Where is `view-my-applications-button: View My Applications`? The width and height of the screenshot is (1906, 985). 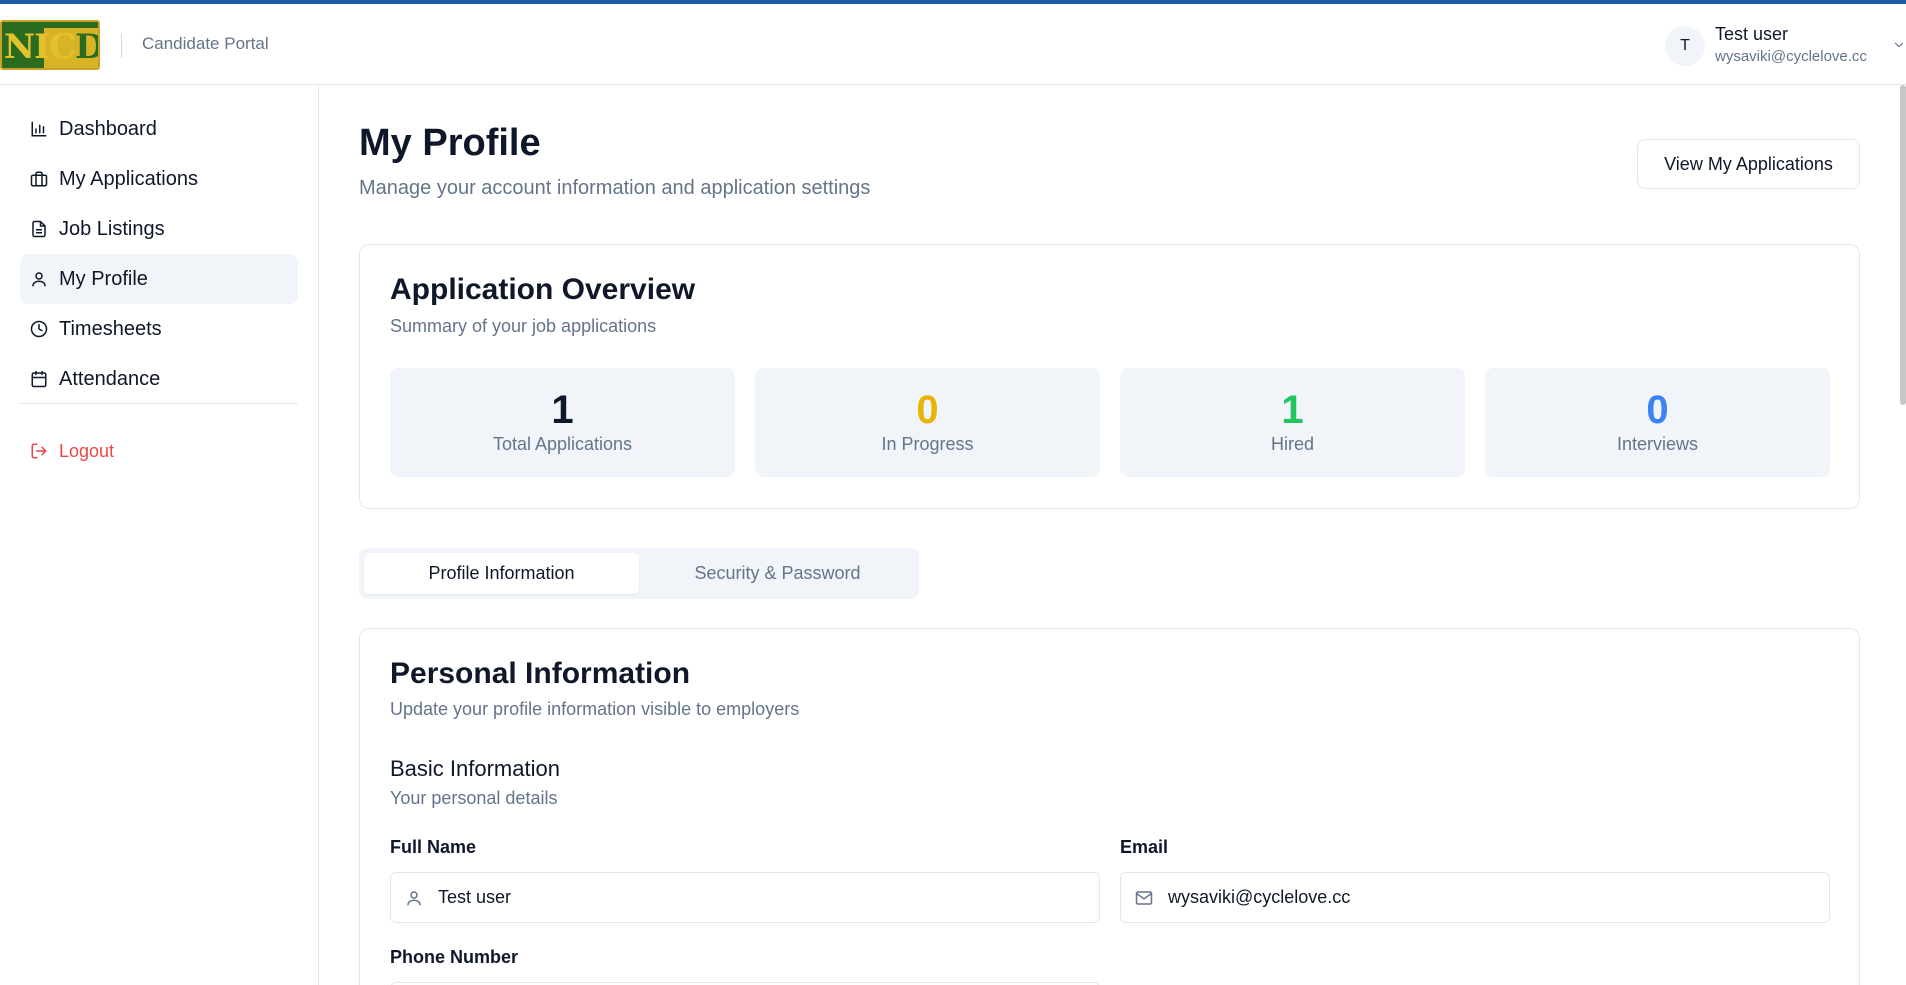 view-my-applications-button: View My Applications is located at coordinates (1748, 164).